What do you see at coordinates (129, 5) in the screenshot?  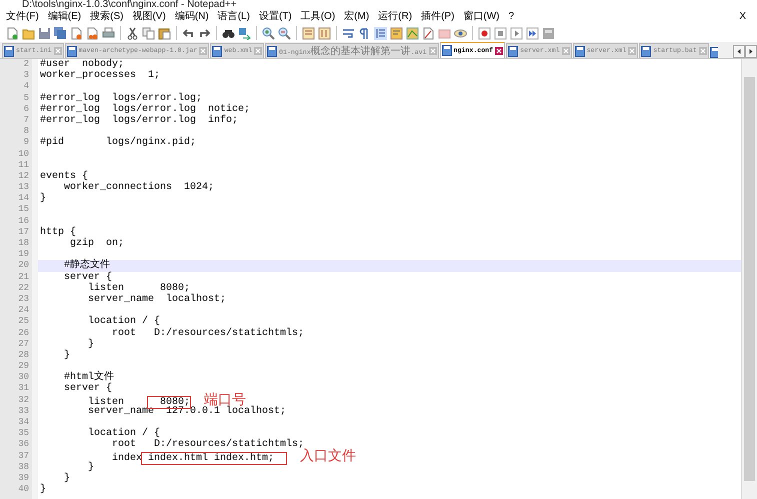 I see `window-title: D:\tools\nginx-1.0.3\conf\nginx.conf - Notepad++` at bounding box center [129, 5].